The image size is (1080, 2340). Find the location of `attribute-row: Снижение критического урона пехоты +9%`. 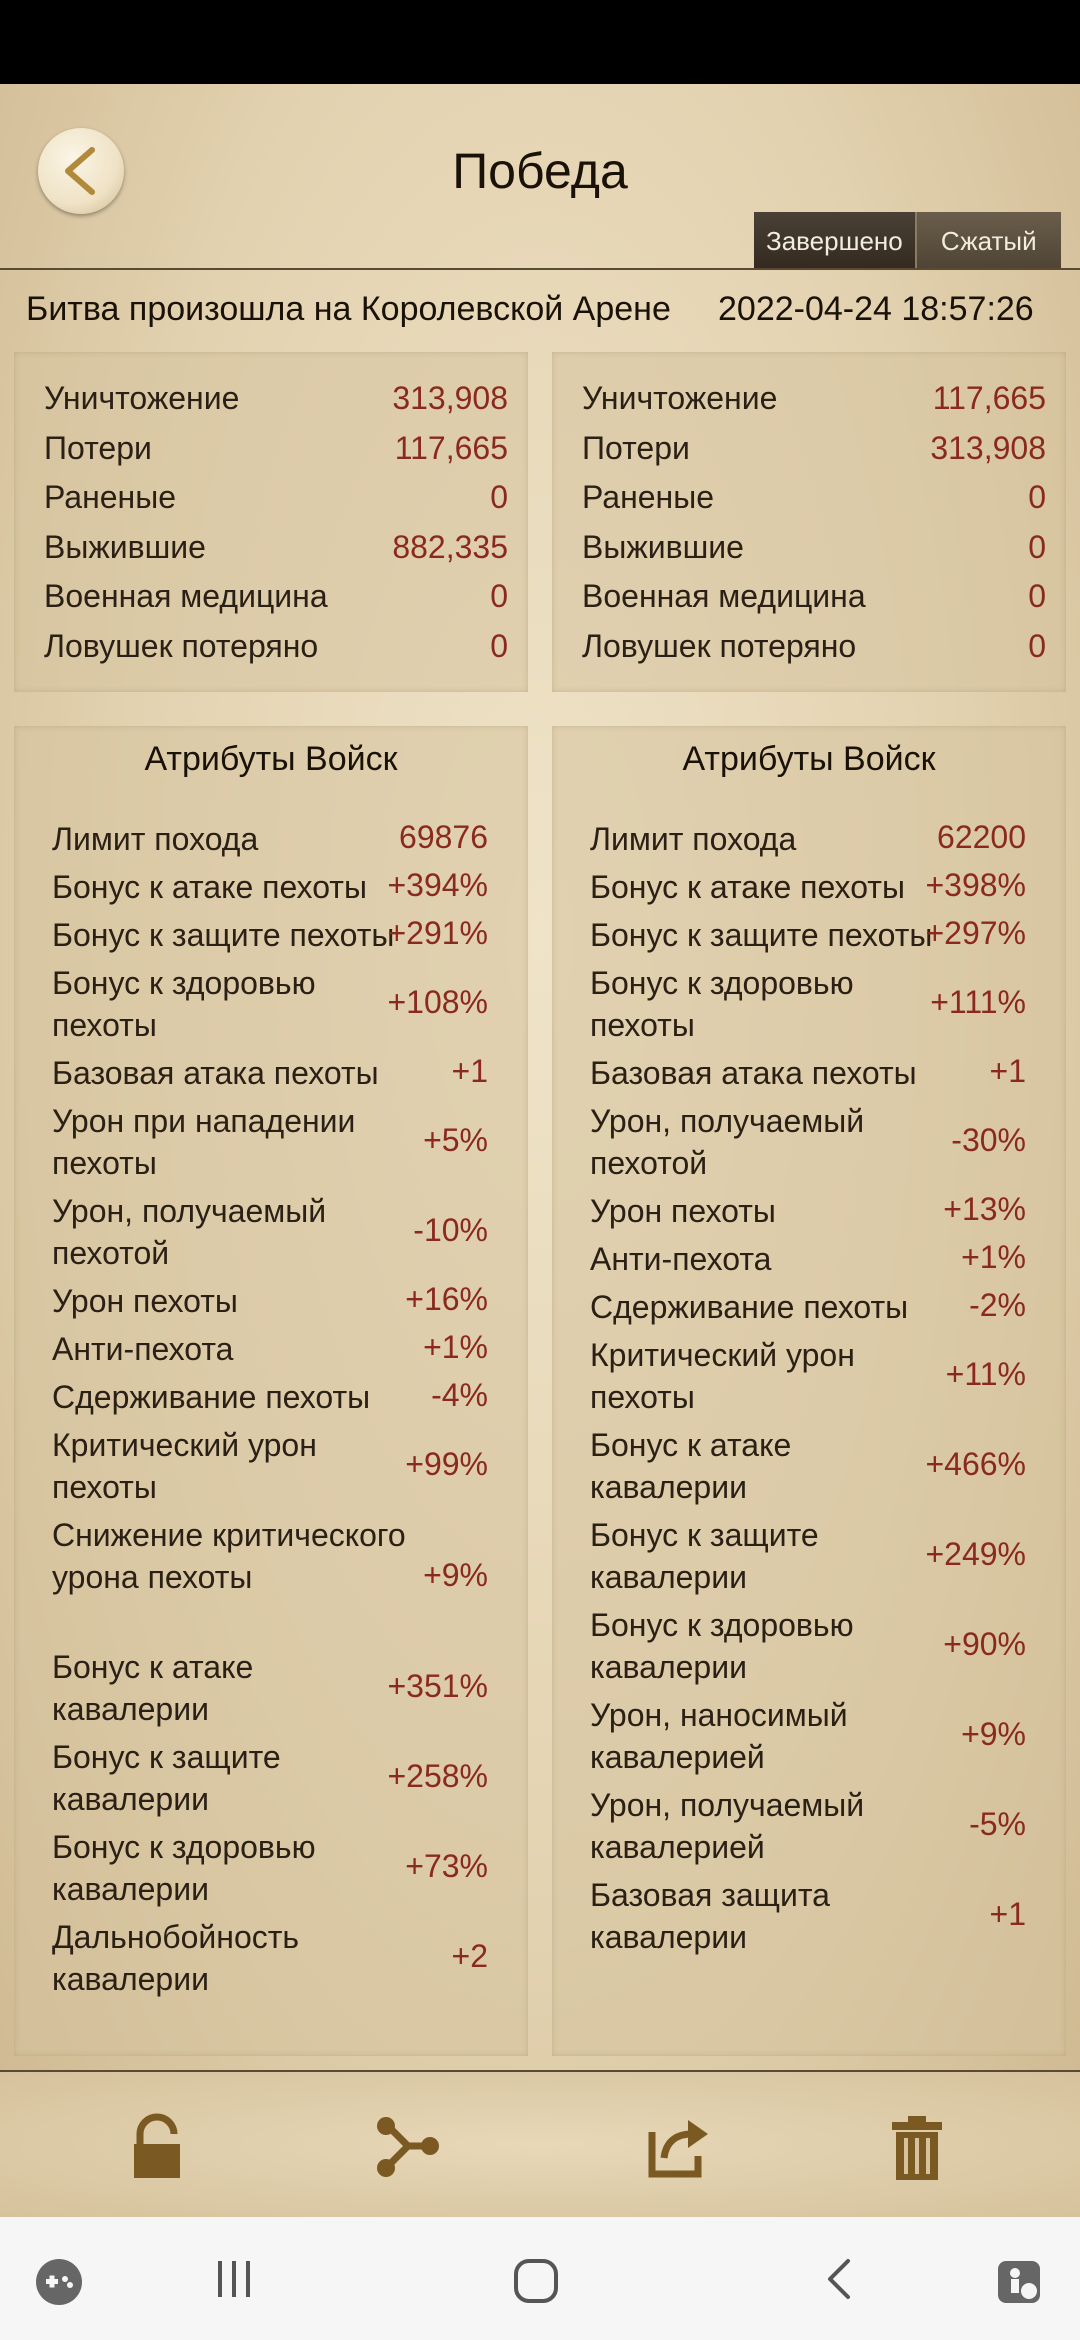

attribute-row: Снижение критического урона пехоты +9% is located at coordinates (271, 1577).